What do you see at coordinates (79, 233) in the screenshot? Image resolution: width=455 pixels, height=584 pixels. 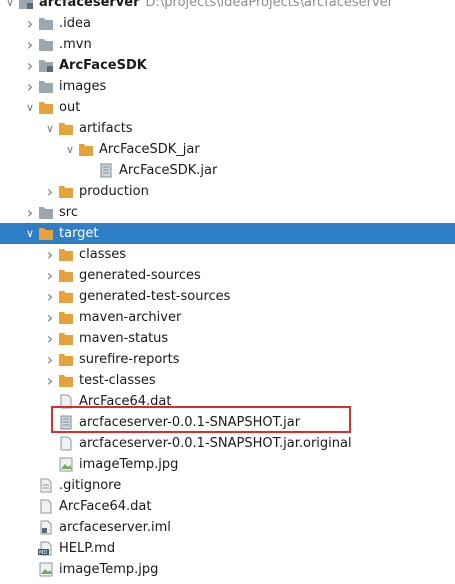 I see `tree-item-label: target` at bounding box center [79, 233].